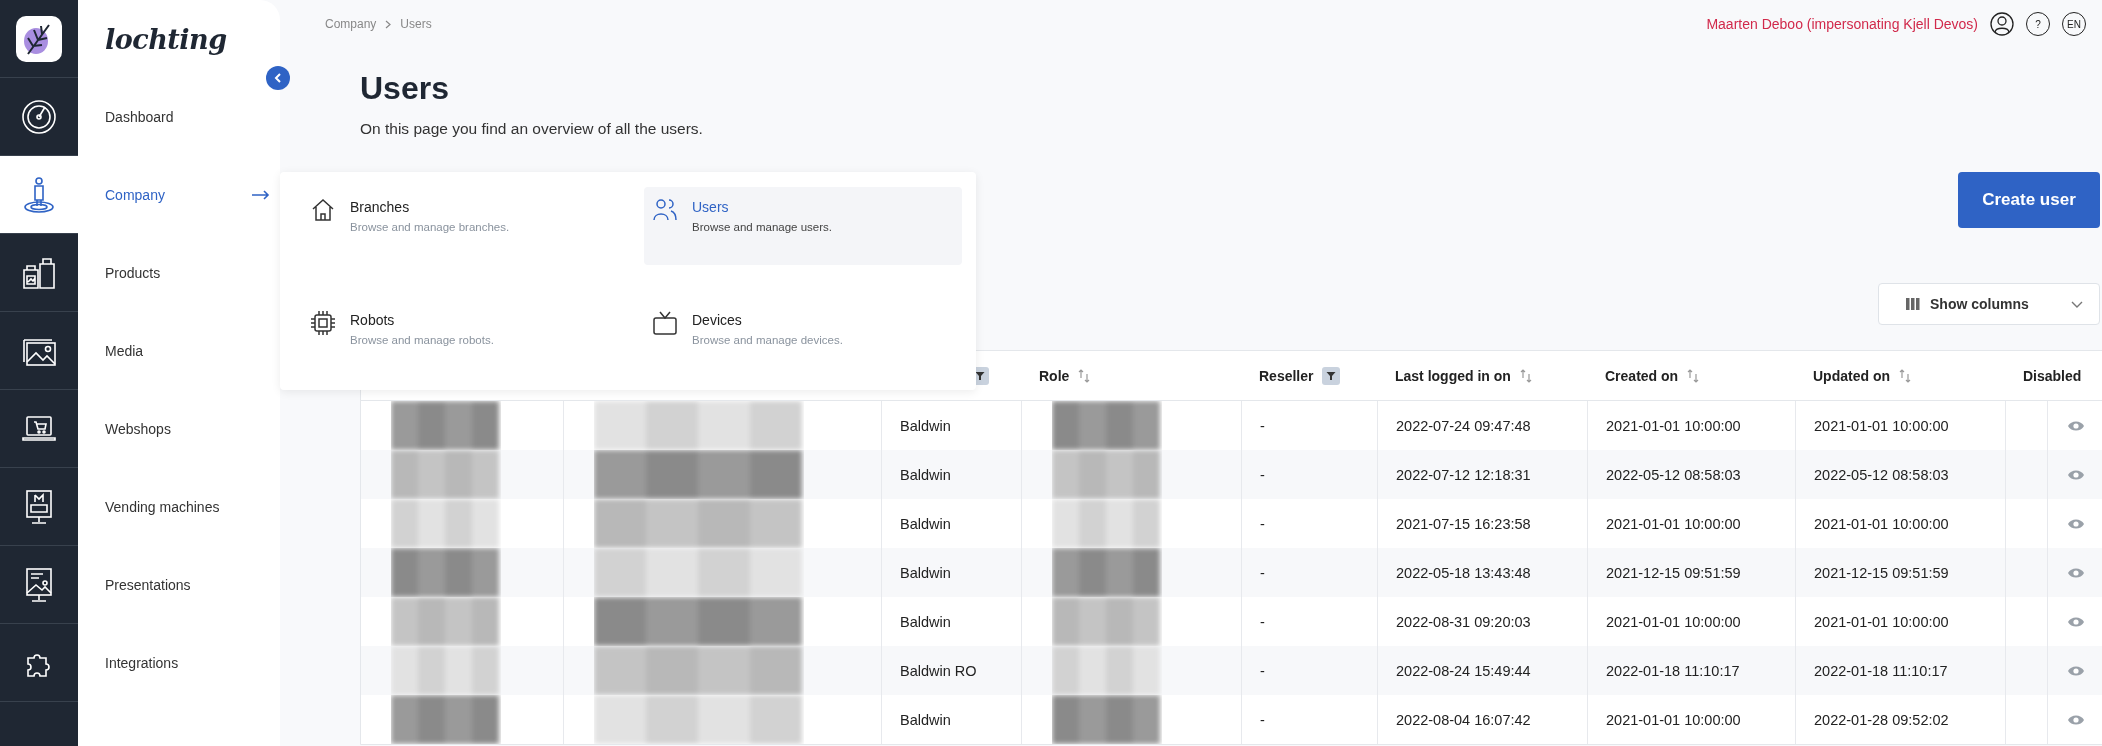 Image resolution: width=2102 pixels, height=746 pixels. What do you see at coordinates (179, 273) in the screenshot?
I see `sidebar-item: Products` at bounding box center [179, 273].